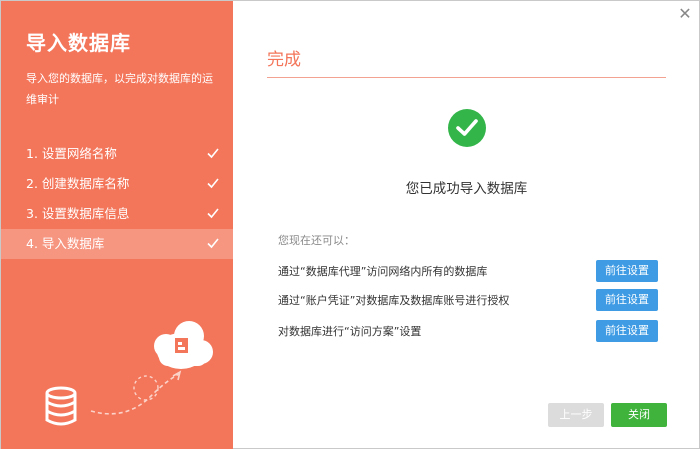 The width and height of the screenshot is (700, 449). What do you see at coordinates (284, 60) in the screenshot?
I see `page-title: 完成` at bounding box center [284, 60].